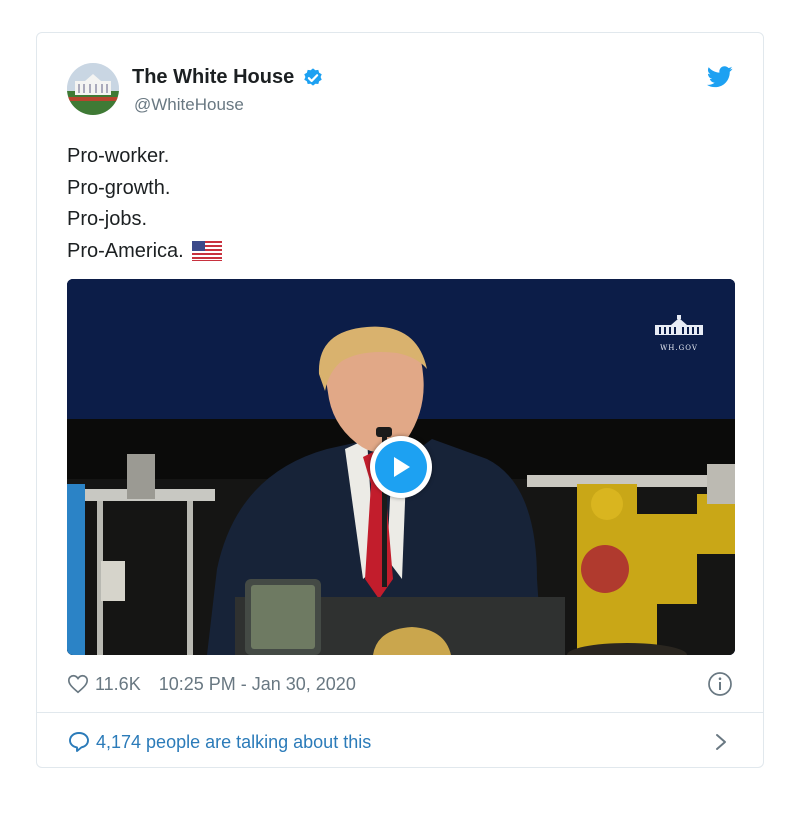 This screenshot has width=799, height=817. I want to click on conversation-link: 4,174 people are talking about this, so click(219, 742).